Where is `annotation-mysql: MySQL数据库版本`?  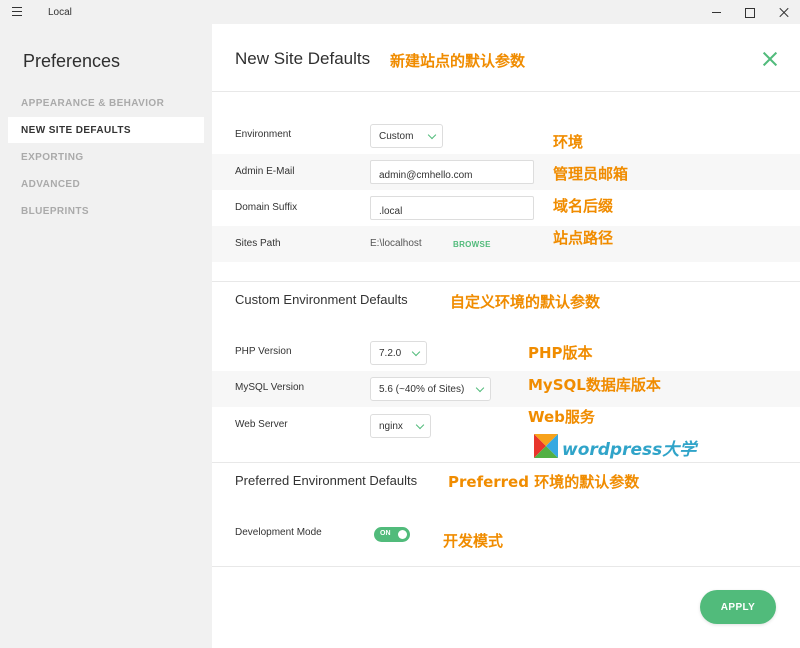
annotation-mysql: MySQL数据库版本 is located at coordinates (594, 385).